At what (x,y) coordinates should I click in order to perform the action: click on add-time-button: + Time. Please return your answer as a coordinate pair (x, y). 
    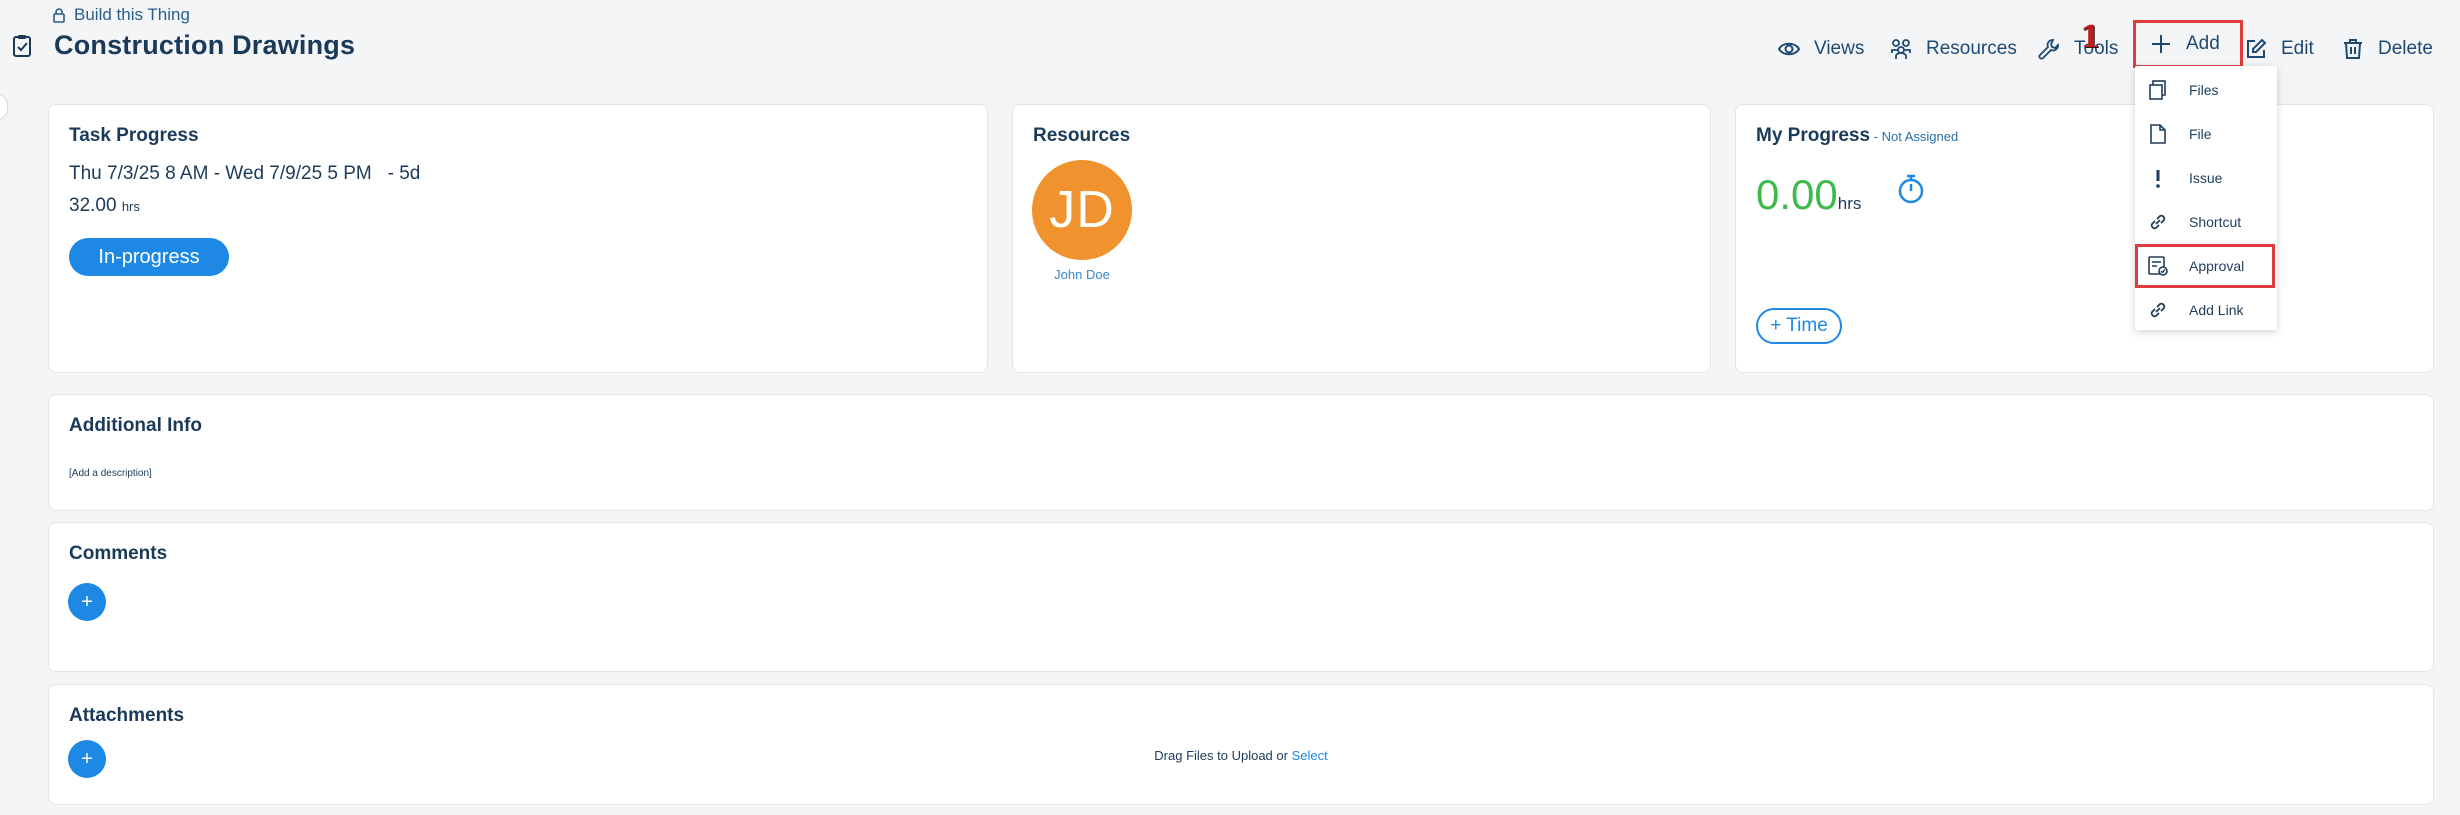
    Looking at the image, I should click on (1799, 326).